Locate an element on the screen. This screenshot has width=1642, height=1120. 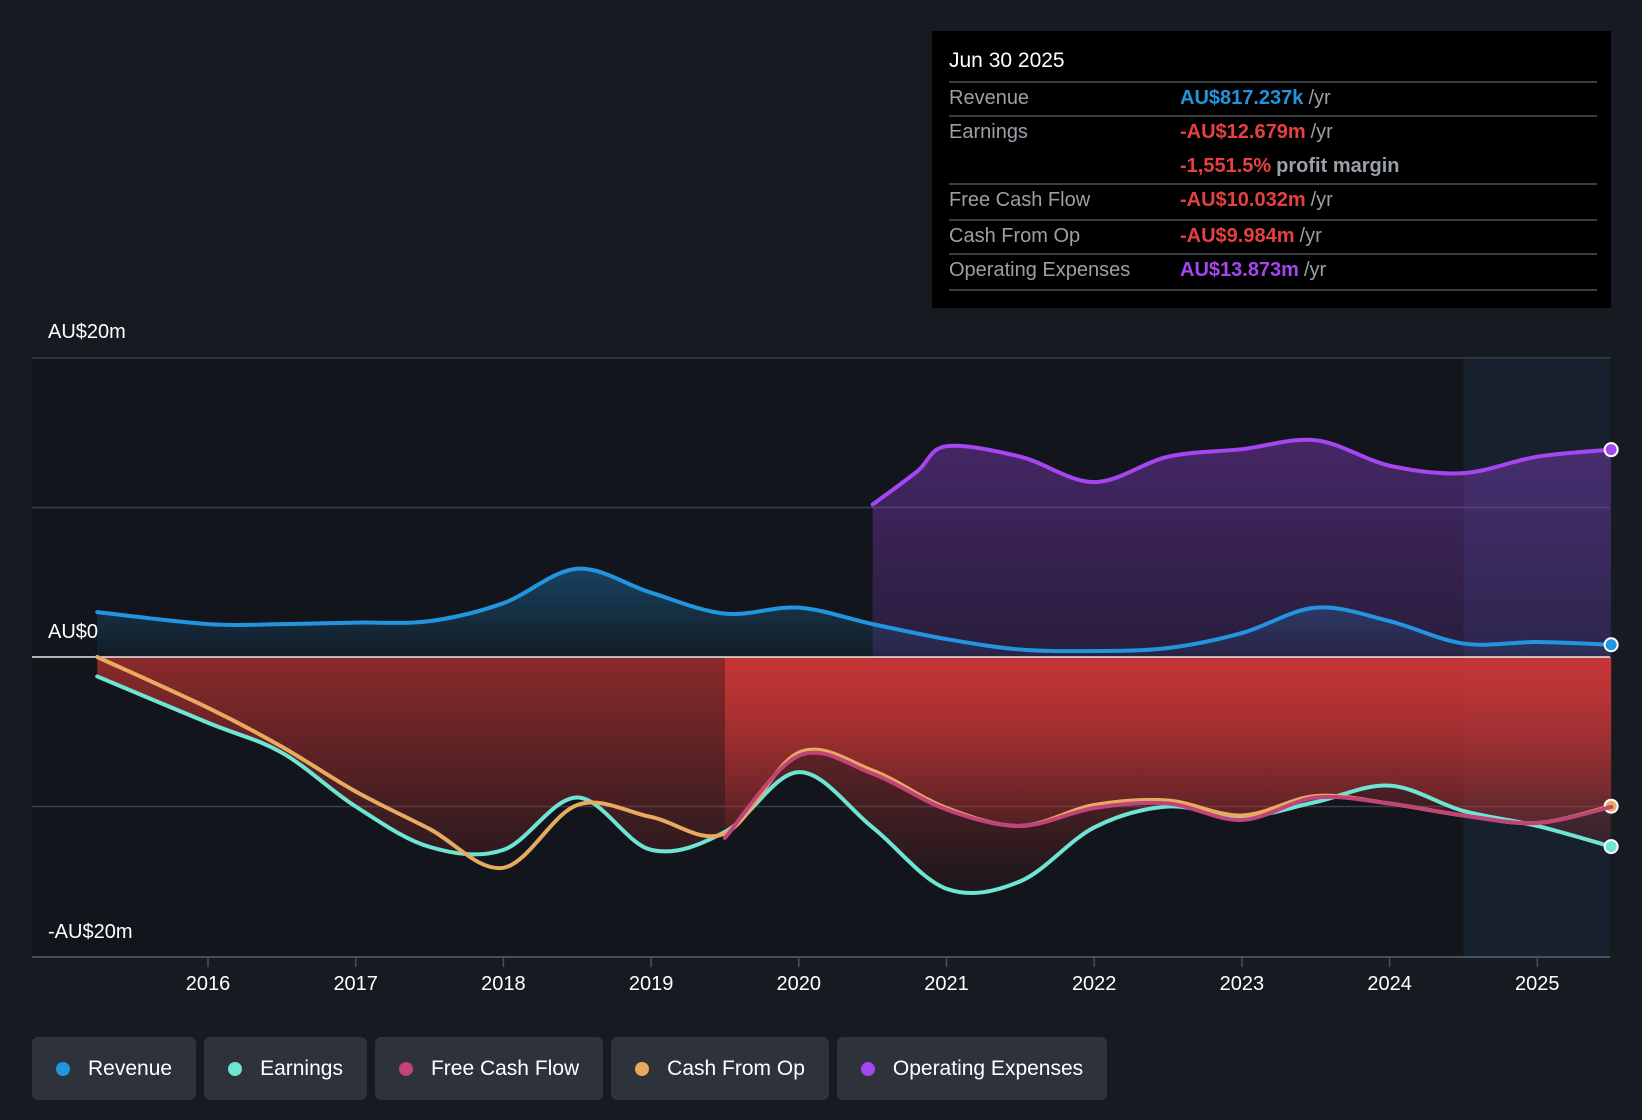
x-tick-label: 2024 is located at coordinates (1389, 984).